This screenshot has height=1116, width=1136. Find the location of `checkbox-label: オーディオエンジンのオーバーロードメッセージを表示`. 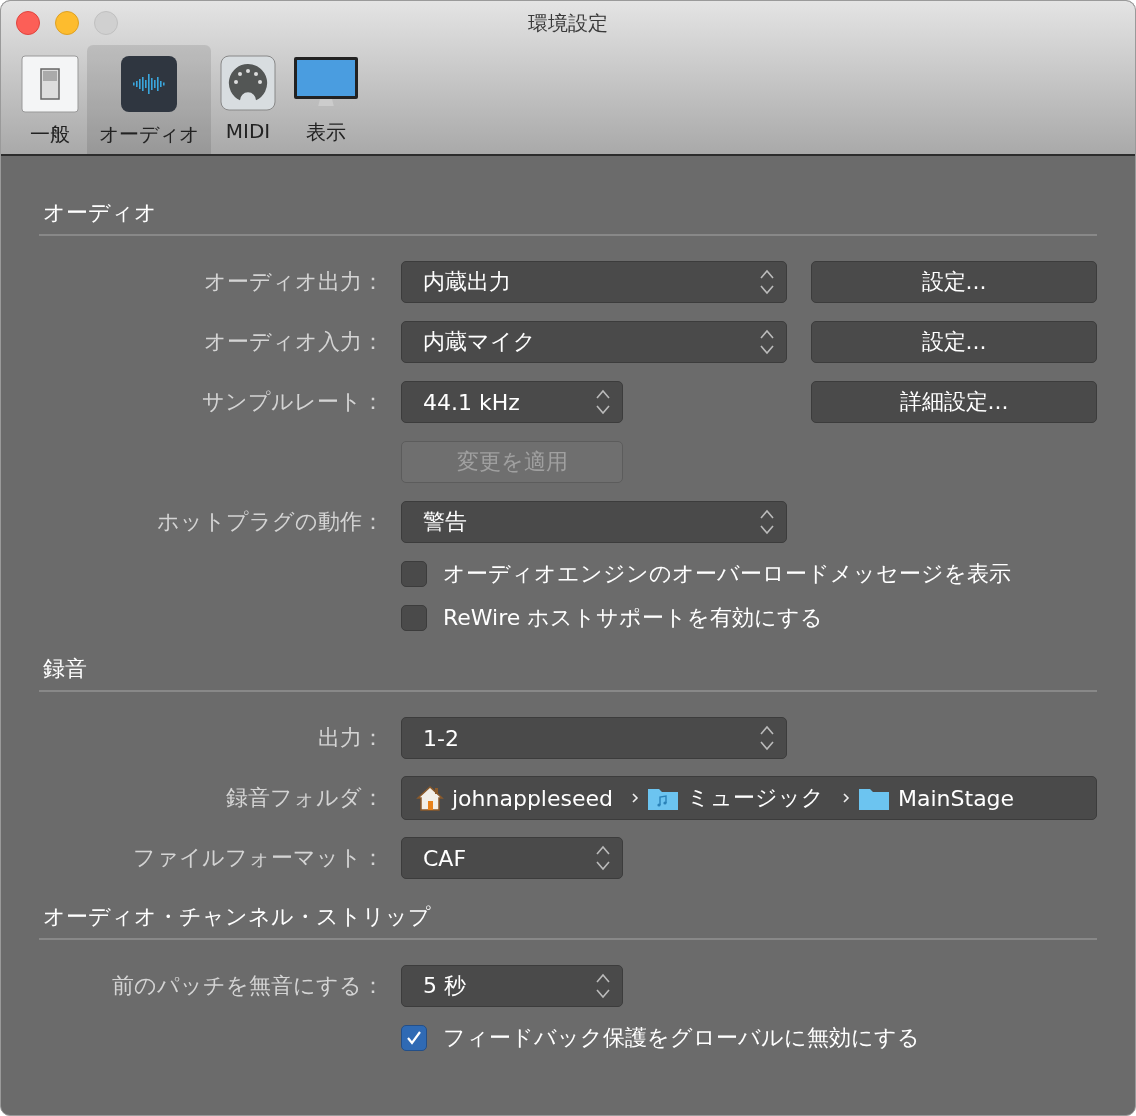

checkbox-label: オーディオエンジンのオーバーロードメッセージを表示 is located at coordinates (727, 574).